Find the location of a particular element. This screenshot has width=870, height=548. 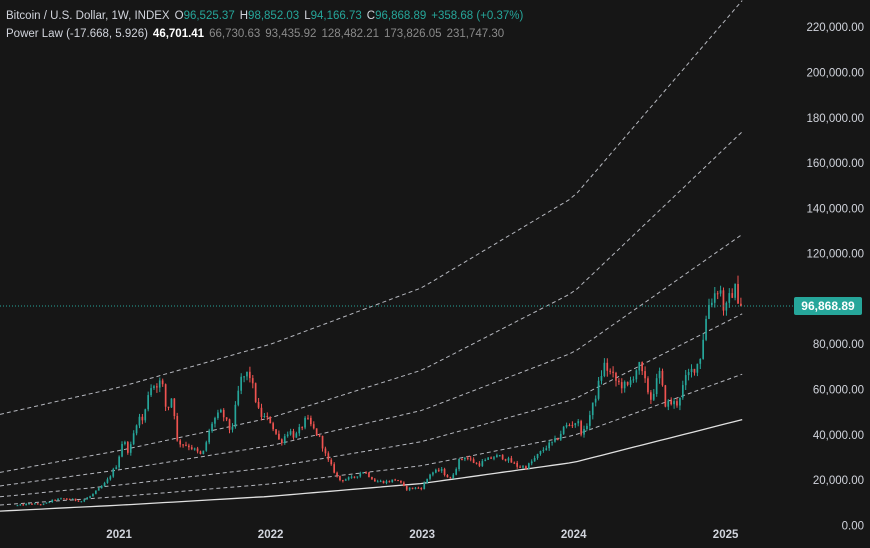

low-value: 94,166.73 is located at coordinates (336, 16).